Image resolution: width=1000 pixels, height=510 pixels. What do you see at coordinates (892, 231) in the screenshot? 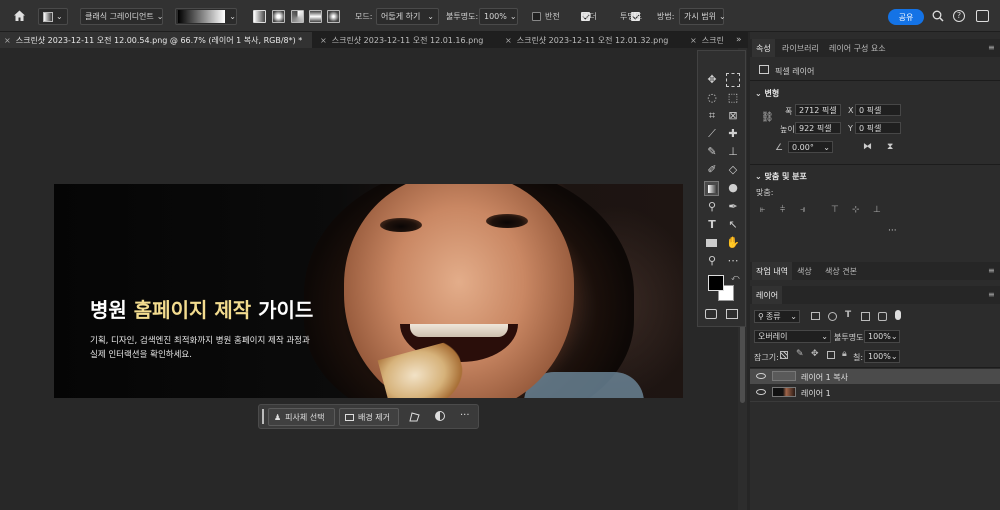
I see `more-properties-icon: ···` at bounding box center [892, 231].